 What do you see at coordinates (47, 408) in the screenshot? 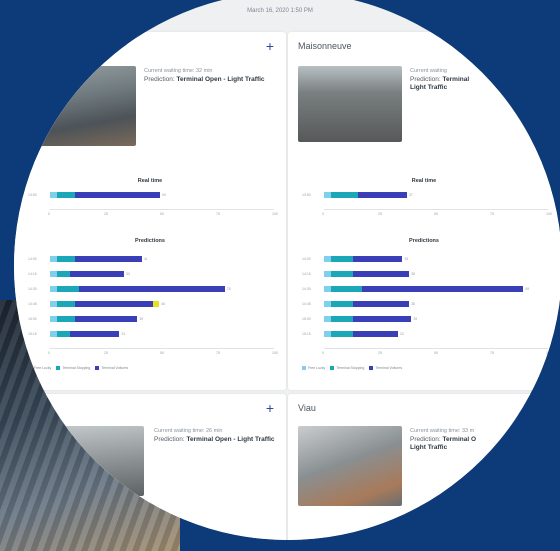
I see `card-title: ne` at bounding box center [47, 408].